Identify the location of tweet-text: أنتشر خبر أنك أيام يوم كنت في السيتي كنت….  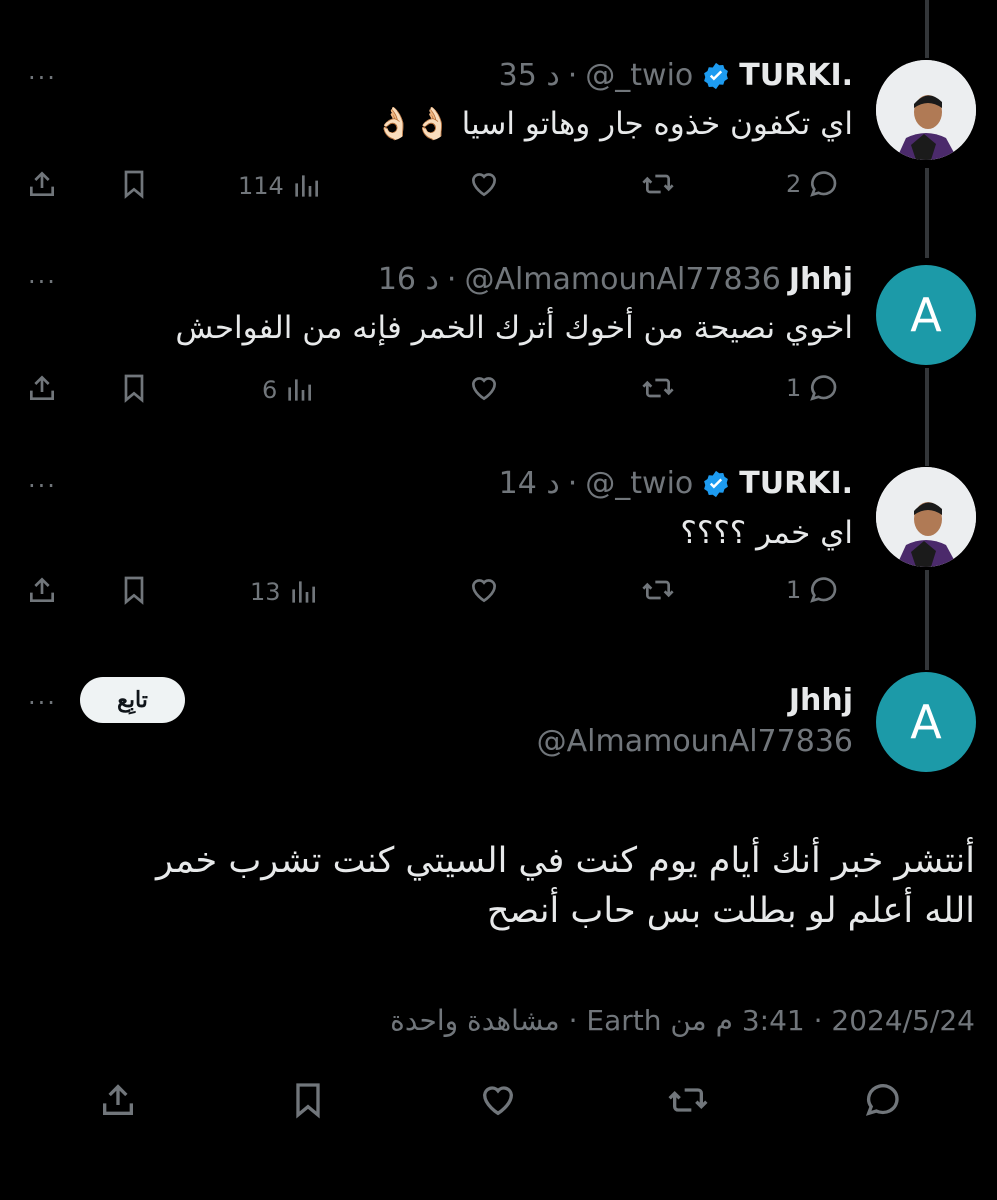
(565, 886).